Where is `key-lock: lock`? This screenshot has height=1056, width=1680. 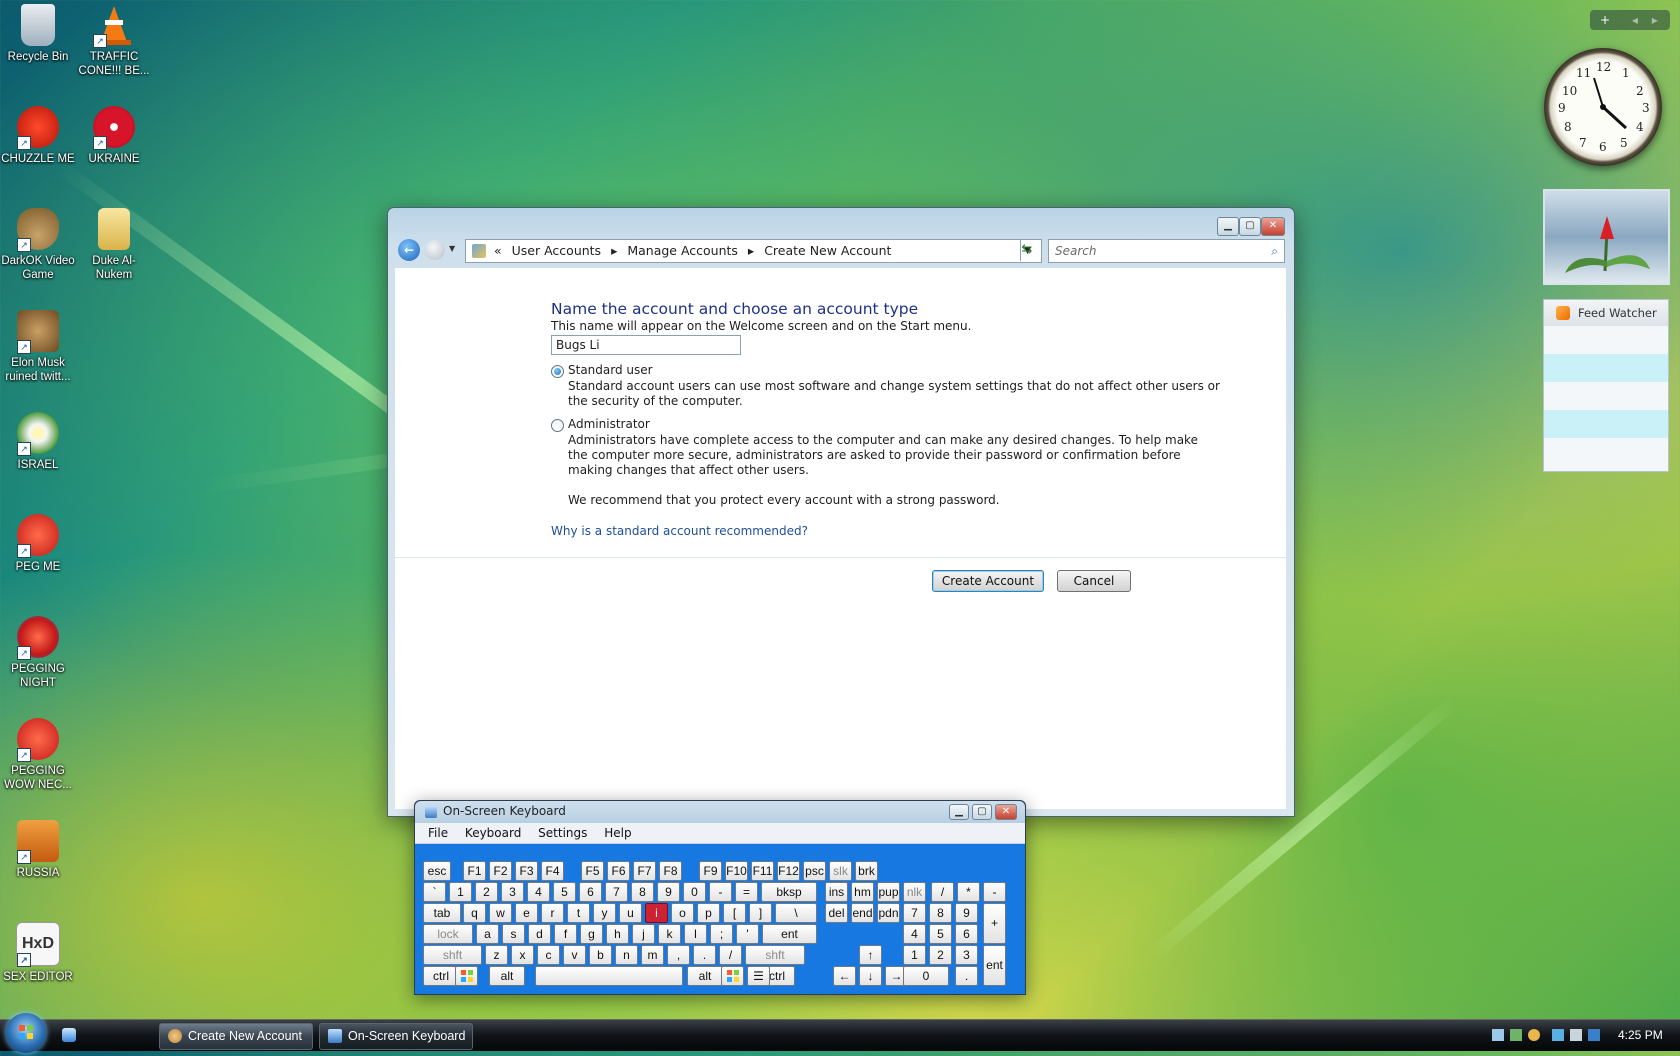
key-lock: lock is located at coordinates (448, 934).